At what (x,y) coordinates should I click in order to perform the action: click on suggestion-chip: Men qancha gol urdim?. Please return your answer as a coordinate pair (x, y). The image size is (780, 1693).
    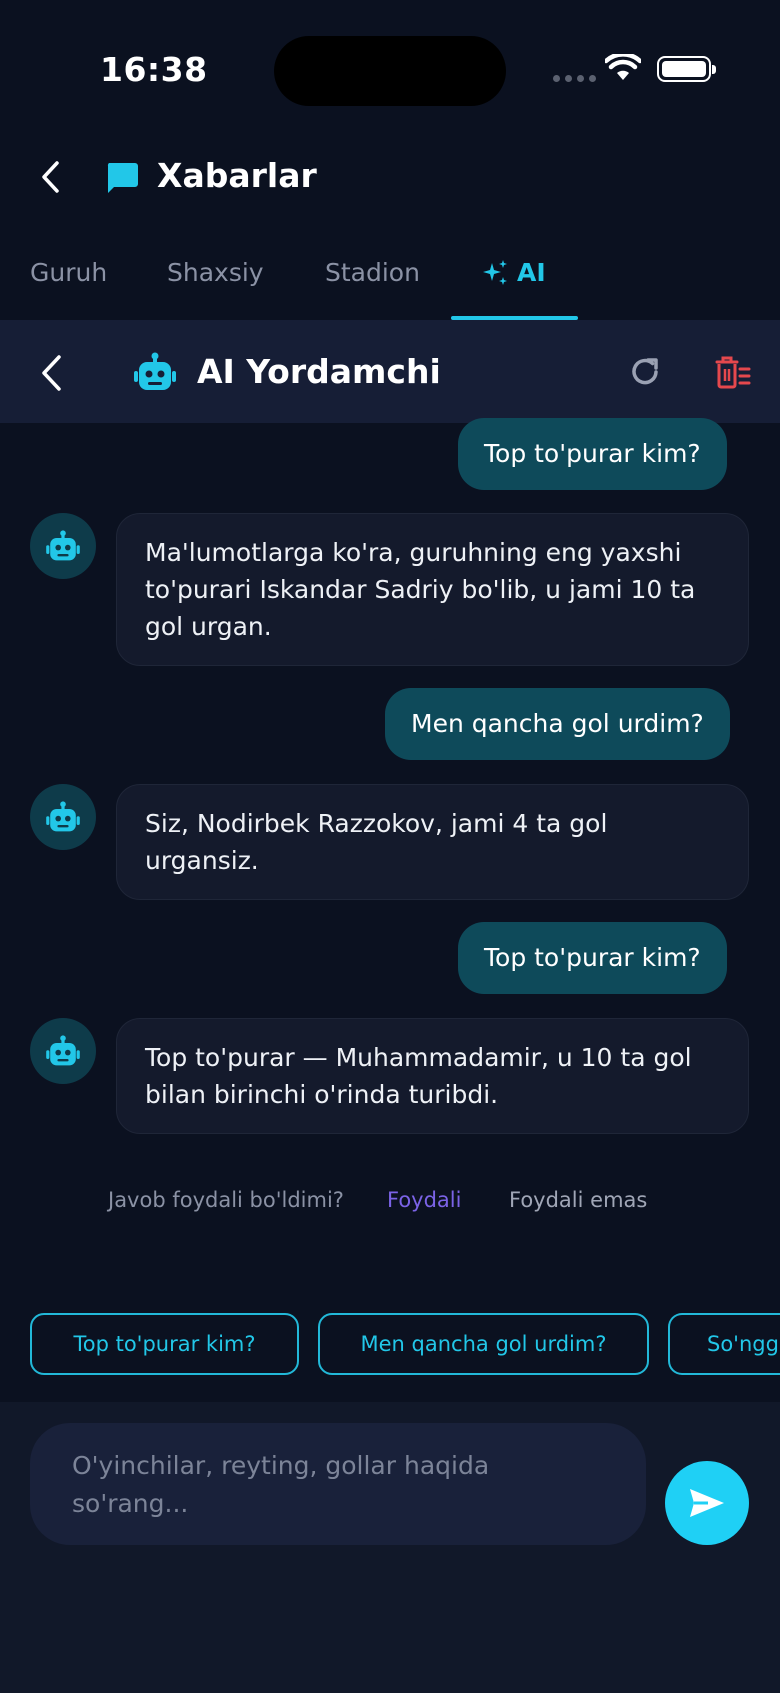
    Looking at the image, I should click on (483, 1344).